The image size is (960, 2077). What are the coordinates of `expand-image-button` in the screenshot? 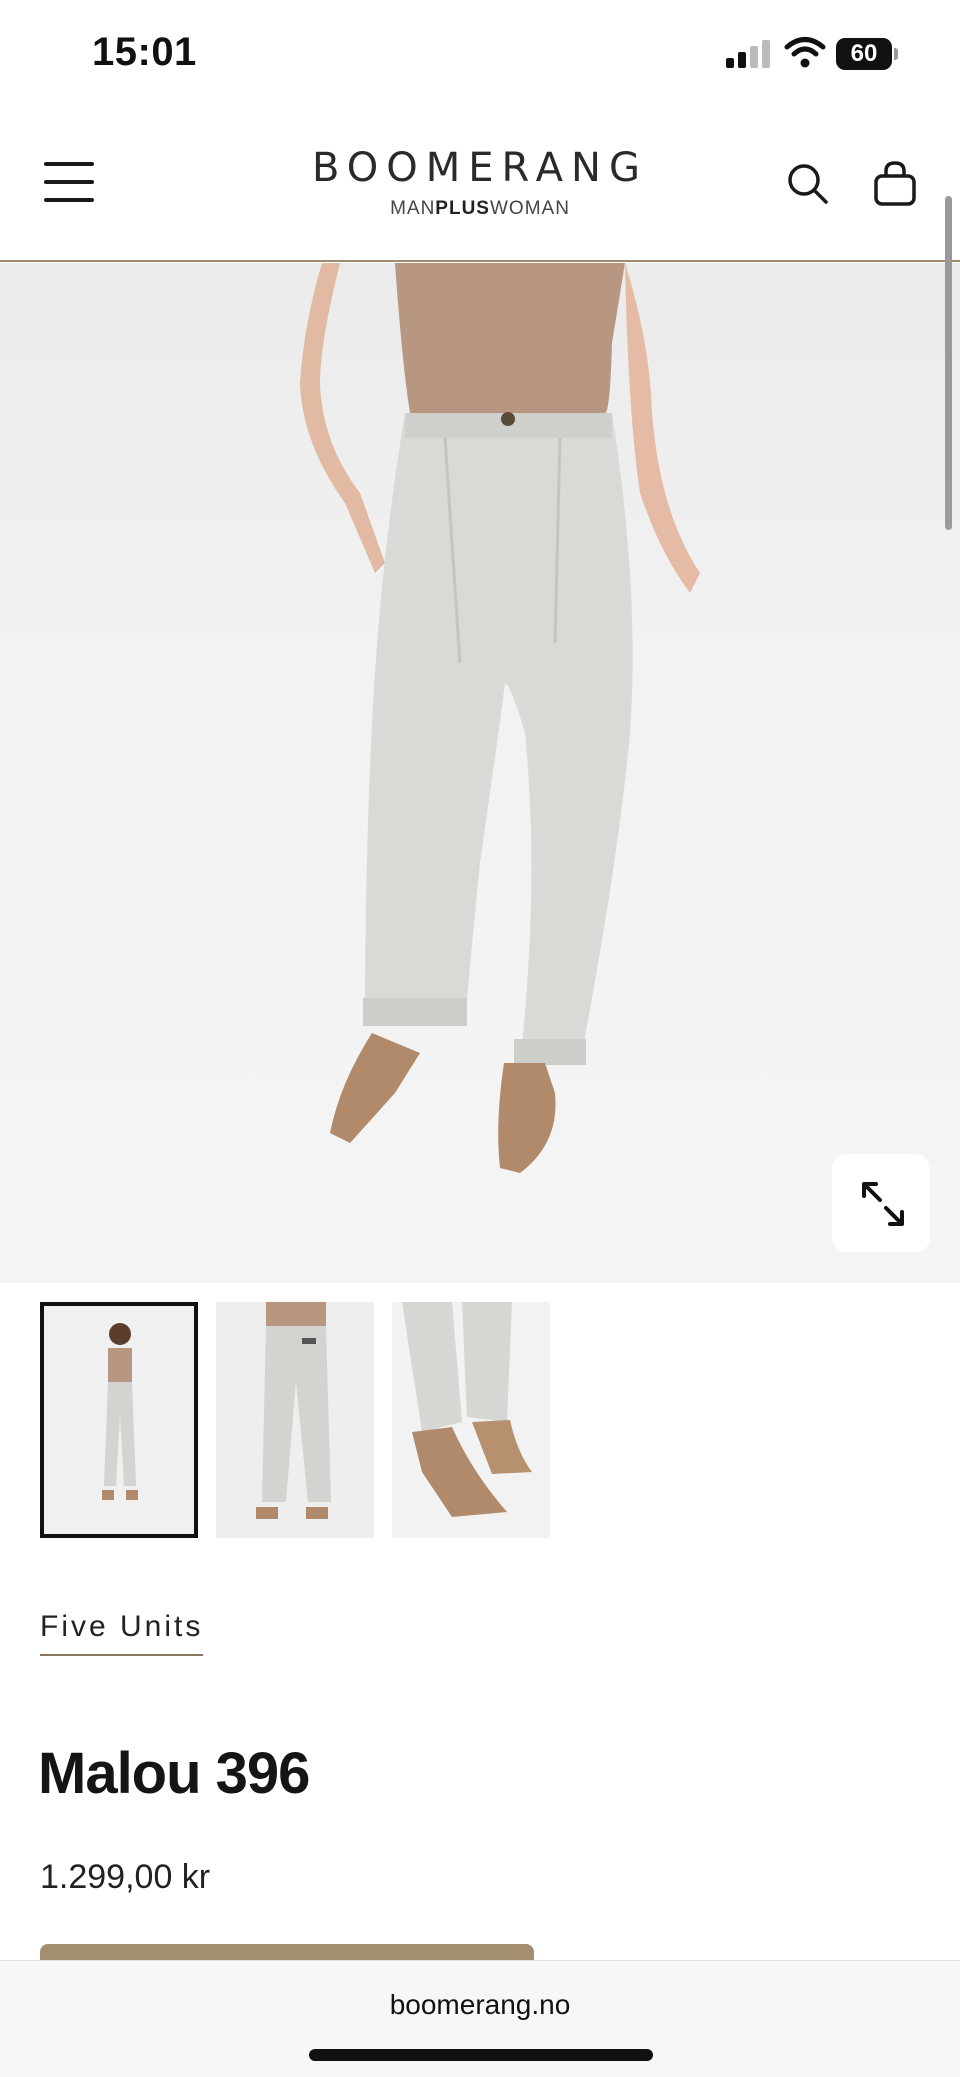 It's located at (881, 1203).